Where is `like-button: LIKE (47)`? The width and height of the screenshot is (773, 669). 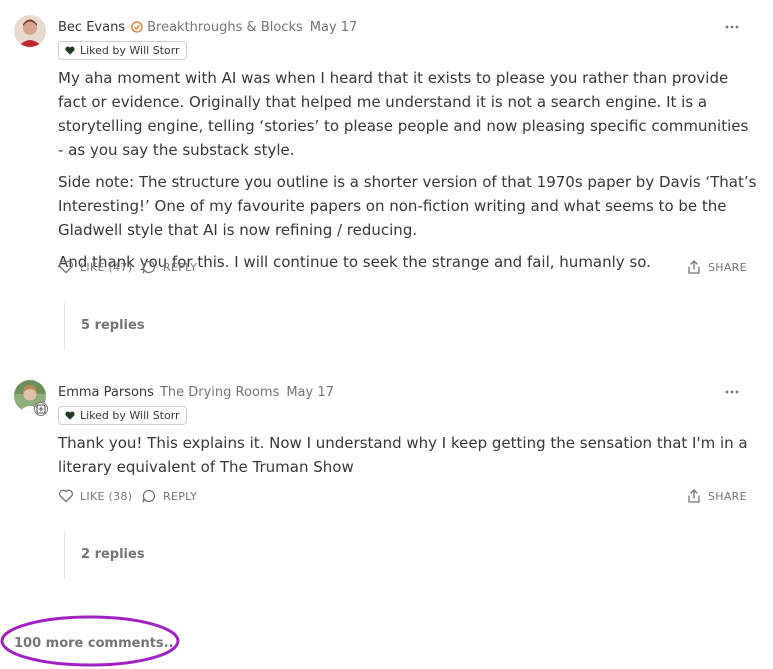
like-button: LIKE (47) is located at coordinates (95, 267).